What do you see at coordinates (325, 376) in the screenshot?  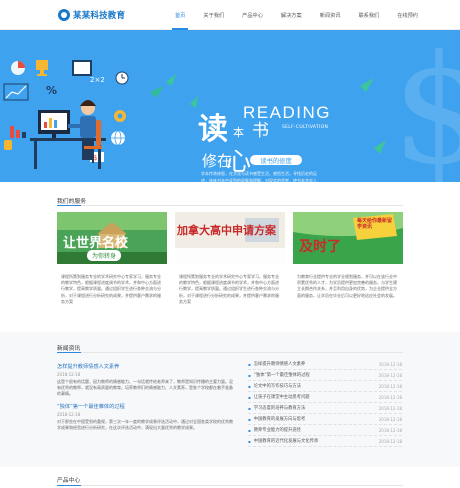 I see `news-list-item: “独体”第一个最佳雏体的过程 2018-12-18` at bounding box center [325, 376].